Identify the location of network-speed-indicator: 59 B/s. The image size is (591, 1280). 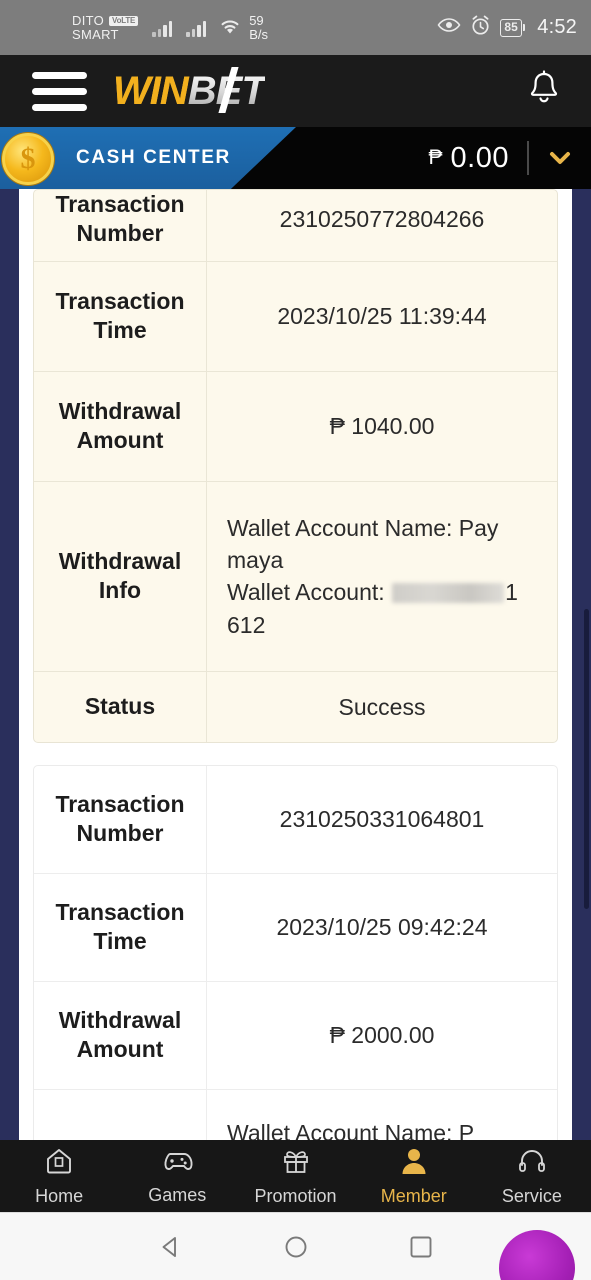
(258, 27).